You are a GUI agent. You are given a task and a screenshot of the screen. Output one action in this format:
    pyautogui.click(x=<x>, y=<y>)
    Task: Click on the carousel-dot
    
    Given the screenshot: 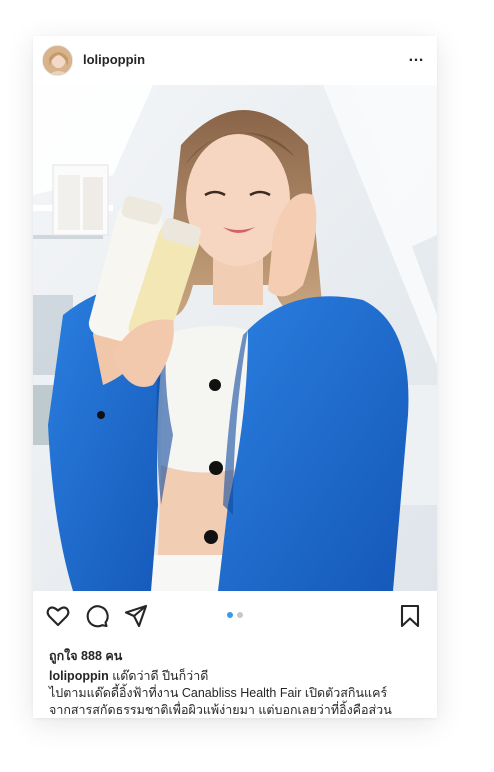 What is the action you would take?
    pyautogui.click(x=240, y=615)
    